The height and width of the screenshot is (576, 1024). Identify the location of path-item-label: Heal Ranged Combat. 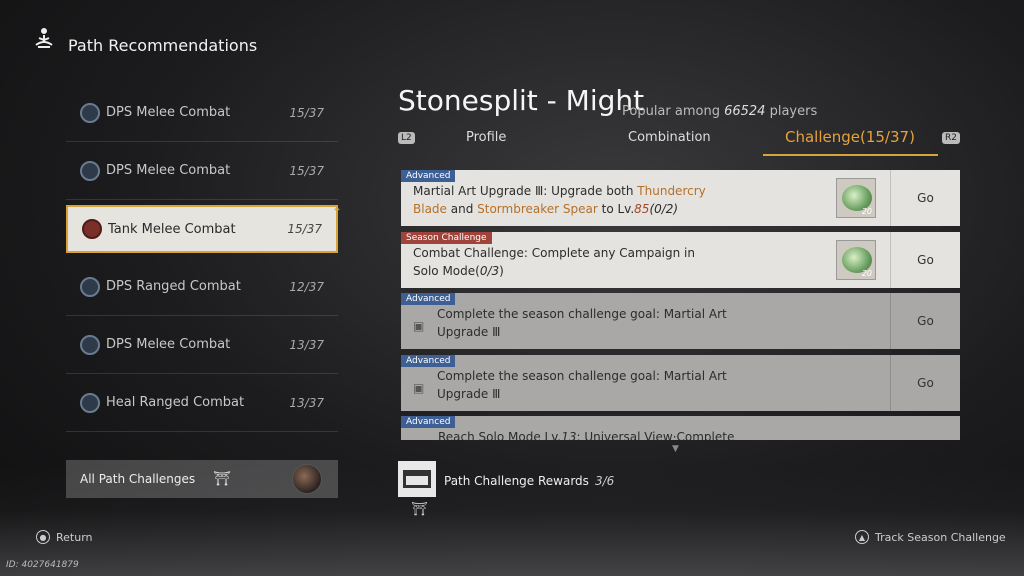
(175, 402).